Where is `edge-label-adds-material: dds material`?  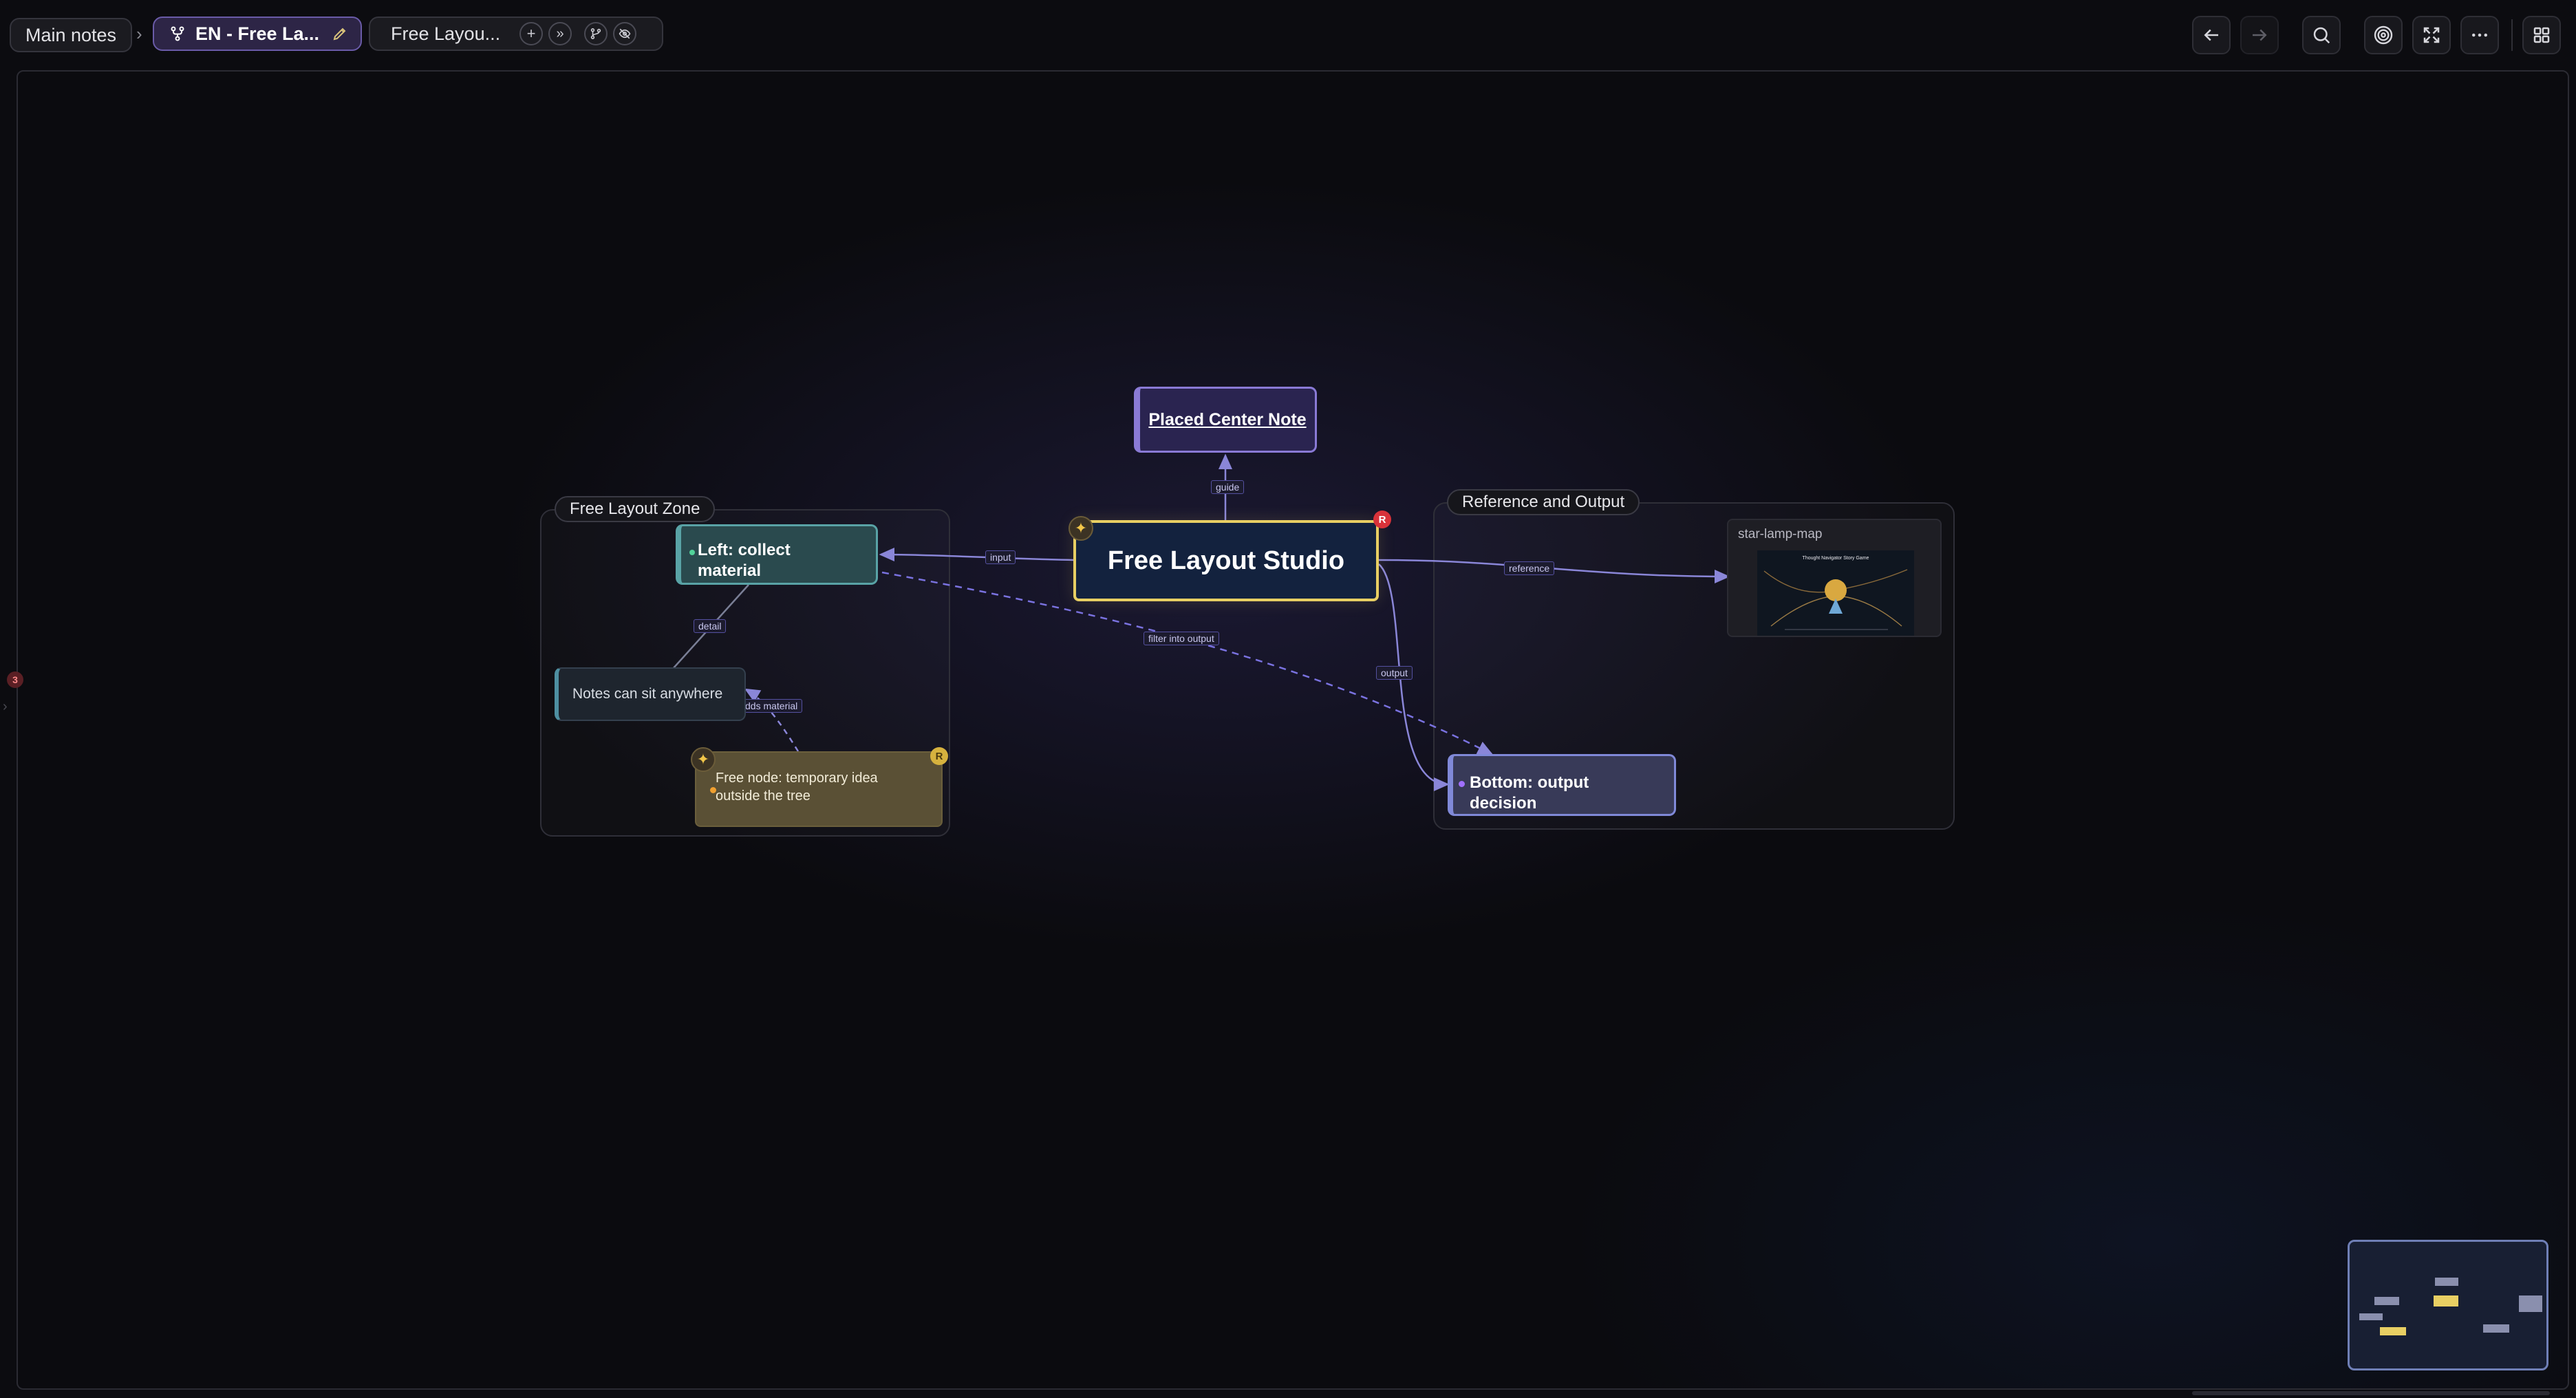 edge-label-adds-material: dds material is located at coordinates (771, 706).